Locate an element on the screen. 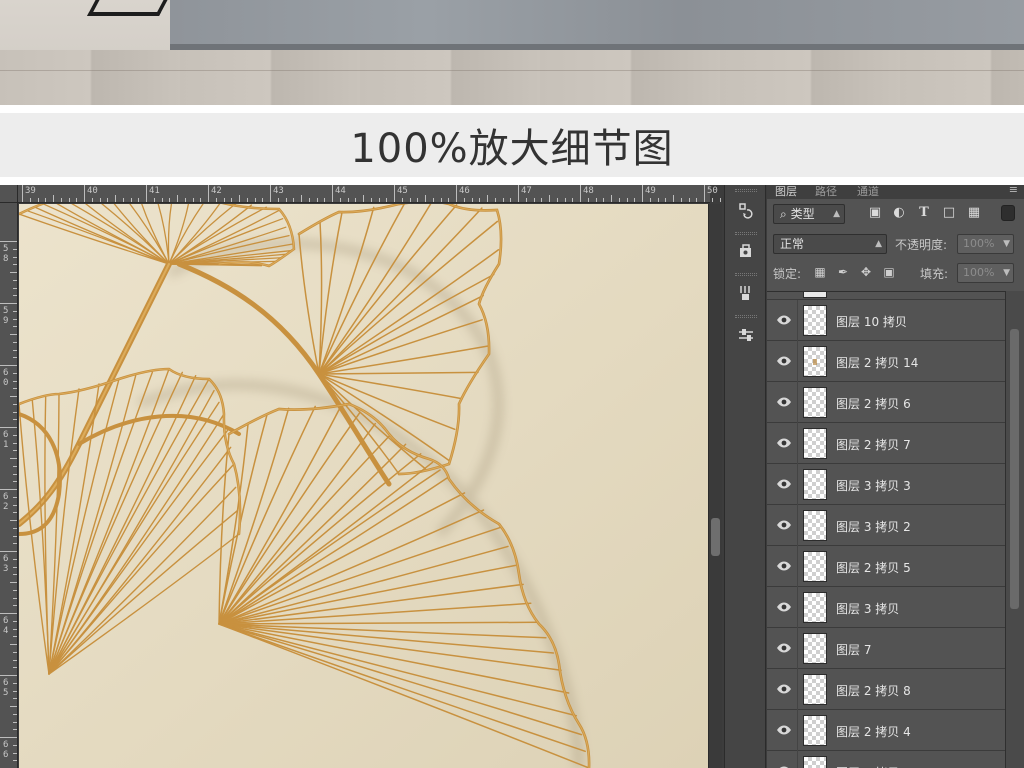  tab-layers: 图层 is located at coordinates (786, 192).